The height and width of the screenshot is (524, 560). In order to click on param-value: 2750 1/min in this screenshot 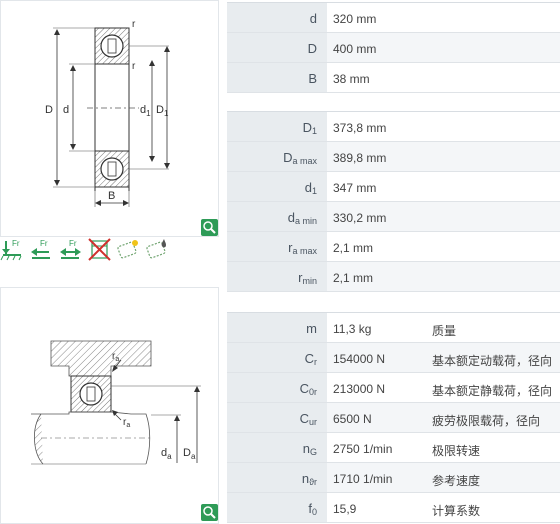, I will do `click(363, 449)`.